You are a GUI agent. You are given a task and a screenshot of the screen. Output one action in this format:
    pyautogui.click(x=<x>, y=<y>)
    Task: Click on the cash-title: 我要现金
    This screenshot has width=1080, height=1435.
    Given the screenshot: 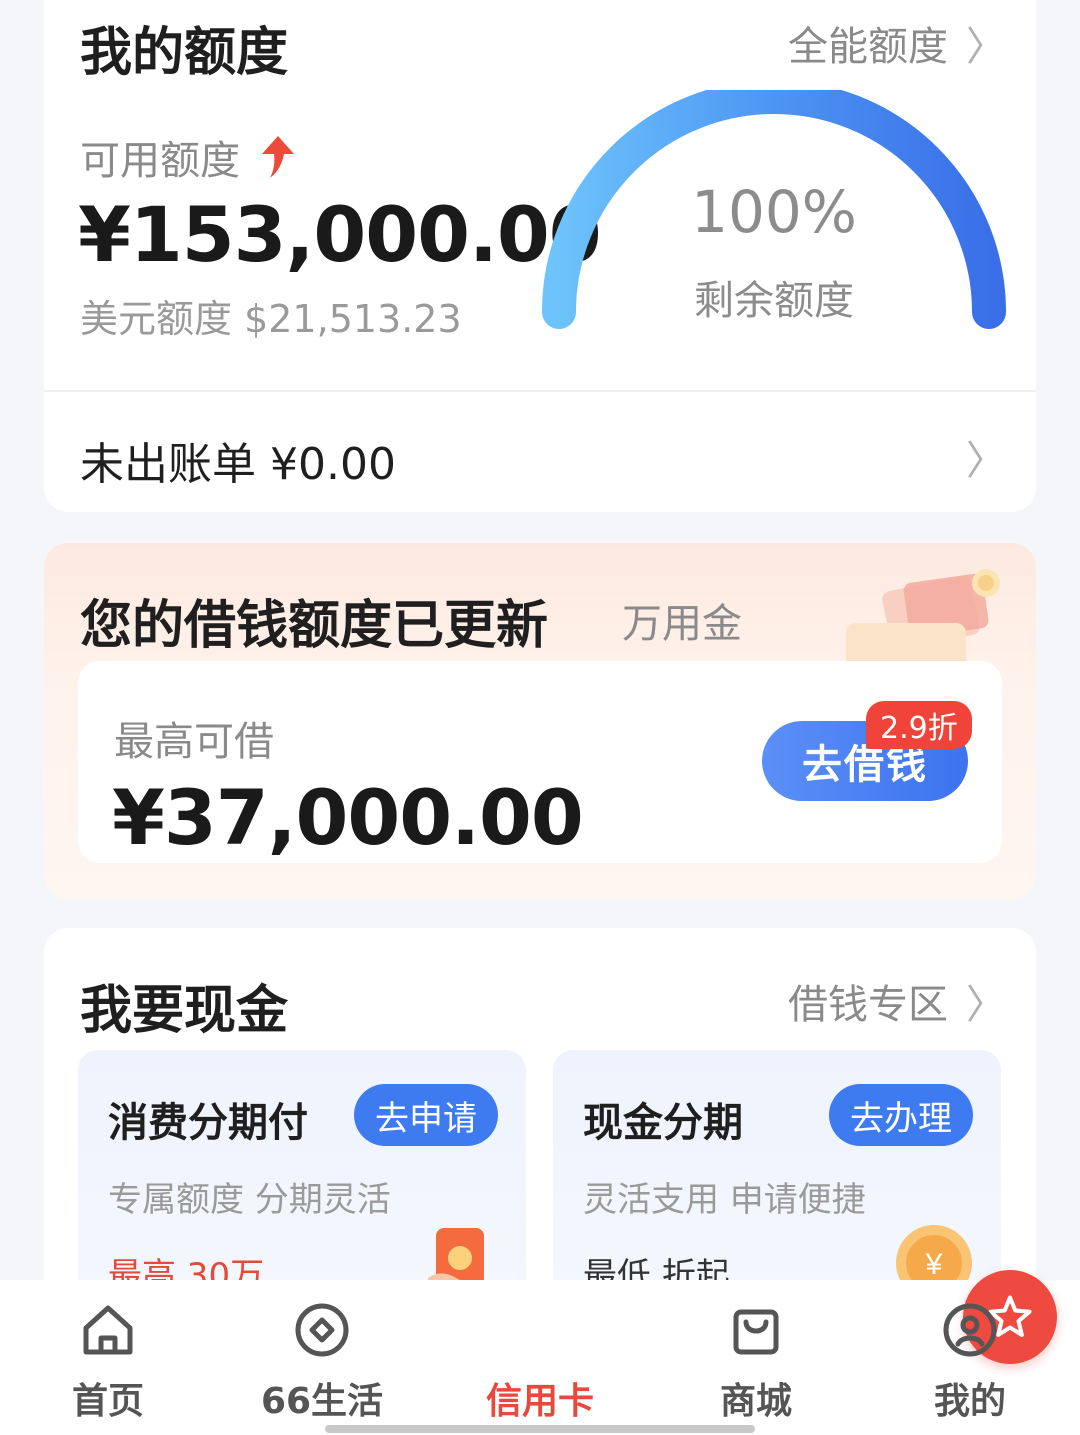 What is the action you would take?
    pyautogui.click(x=184, y=1011)
    